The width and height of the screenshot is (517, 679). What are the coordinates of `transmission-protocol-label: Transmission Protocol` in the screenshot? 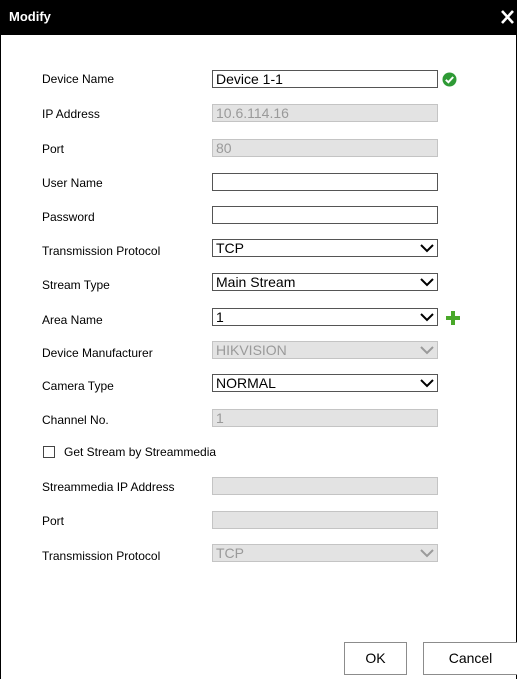 It's located at (101, 251).